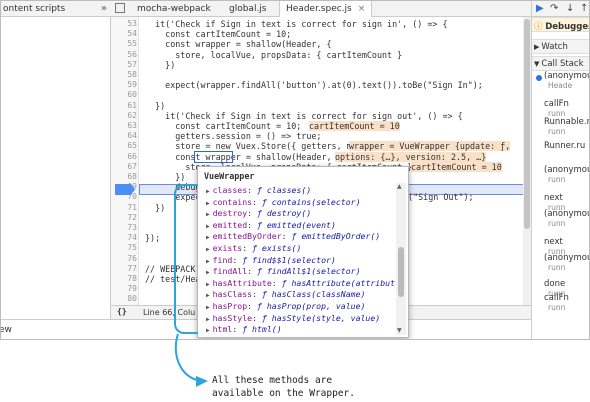  I want to click on code-line: const wrapper = shallow(Header, {, so click(243, 156).